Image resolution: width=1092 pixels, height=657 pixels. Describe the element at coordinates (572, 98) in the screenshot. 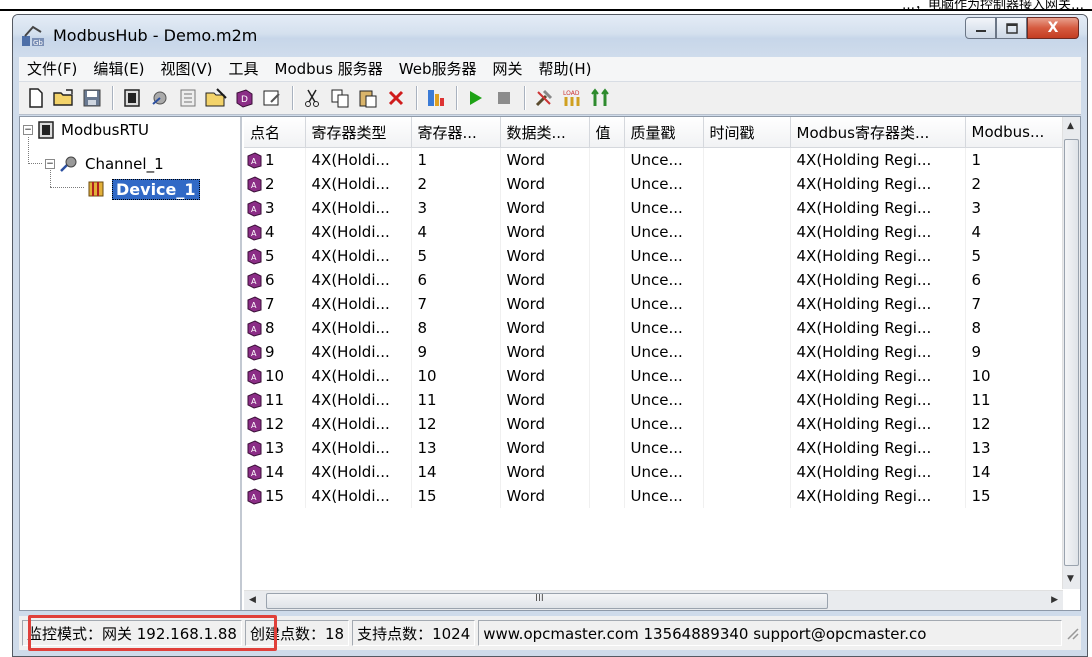

I see `load-config-button: LOAD` at that location.